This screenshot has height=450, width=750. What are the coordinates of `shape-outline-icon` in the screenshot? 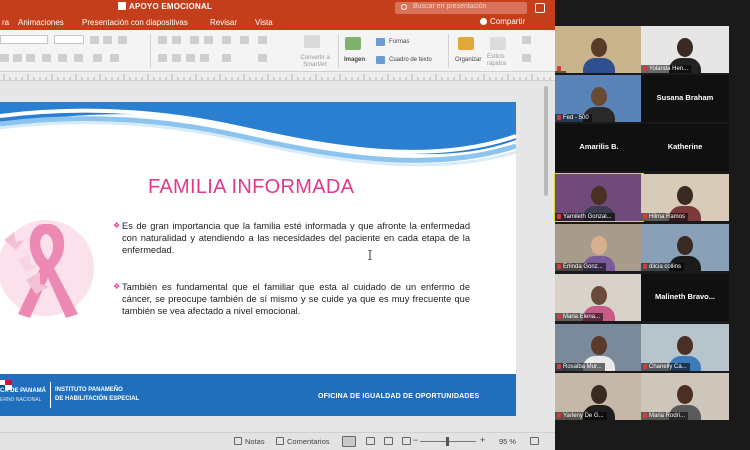 It's located at (526, 58).